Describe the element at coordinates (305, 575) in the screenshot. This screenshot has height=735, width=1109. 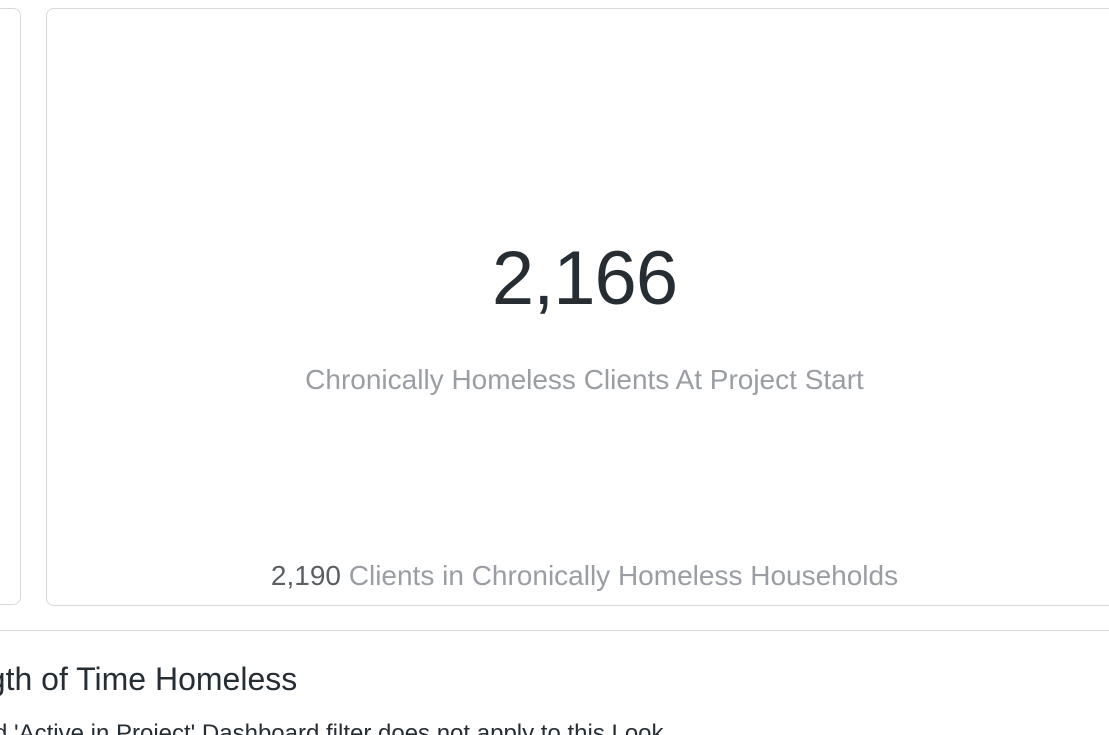
I see `kpi-comparison-value: 2,190` at that location.